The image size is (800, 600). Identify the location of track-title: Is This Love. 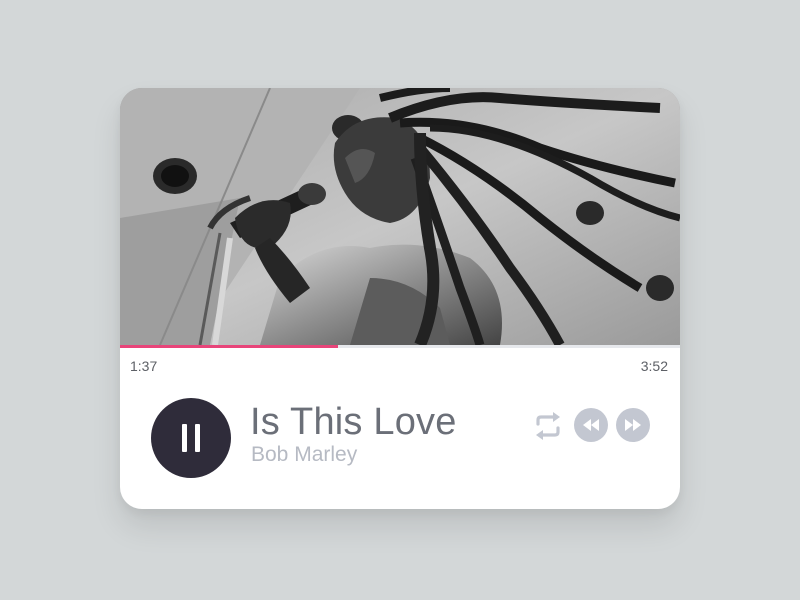
(353, 422).